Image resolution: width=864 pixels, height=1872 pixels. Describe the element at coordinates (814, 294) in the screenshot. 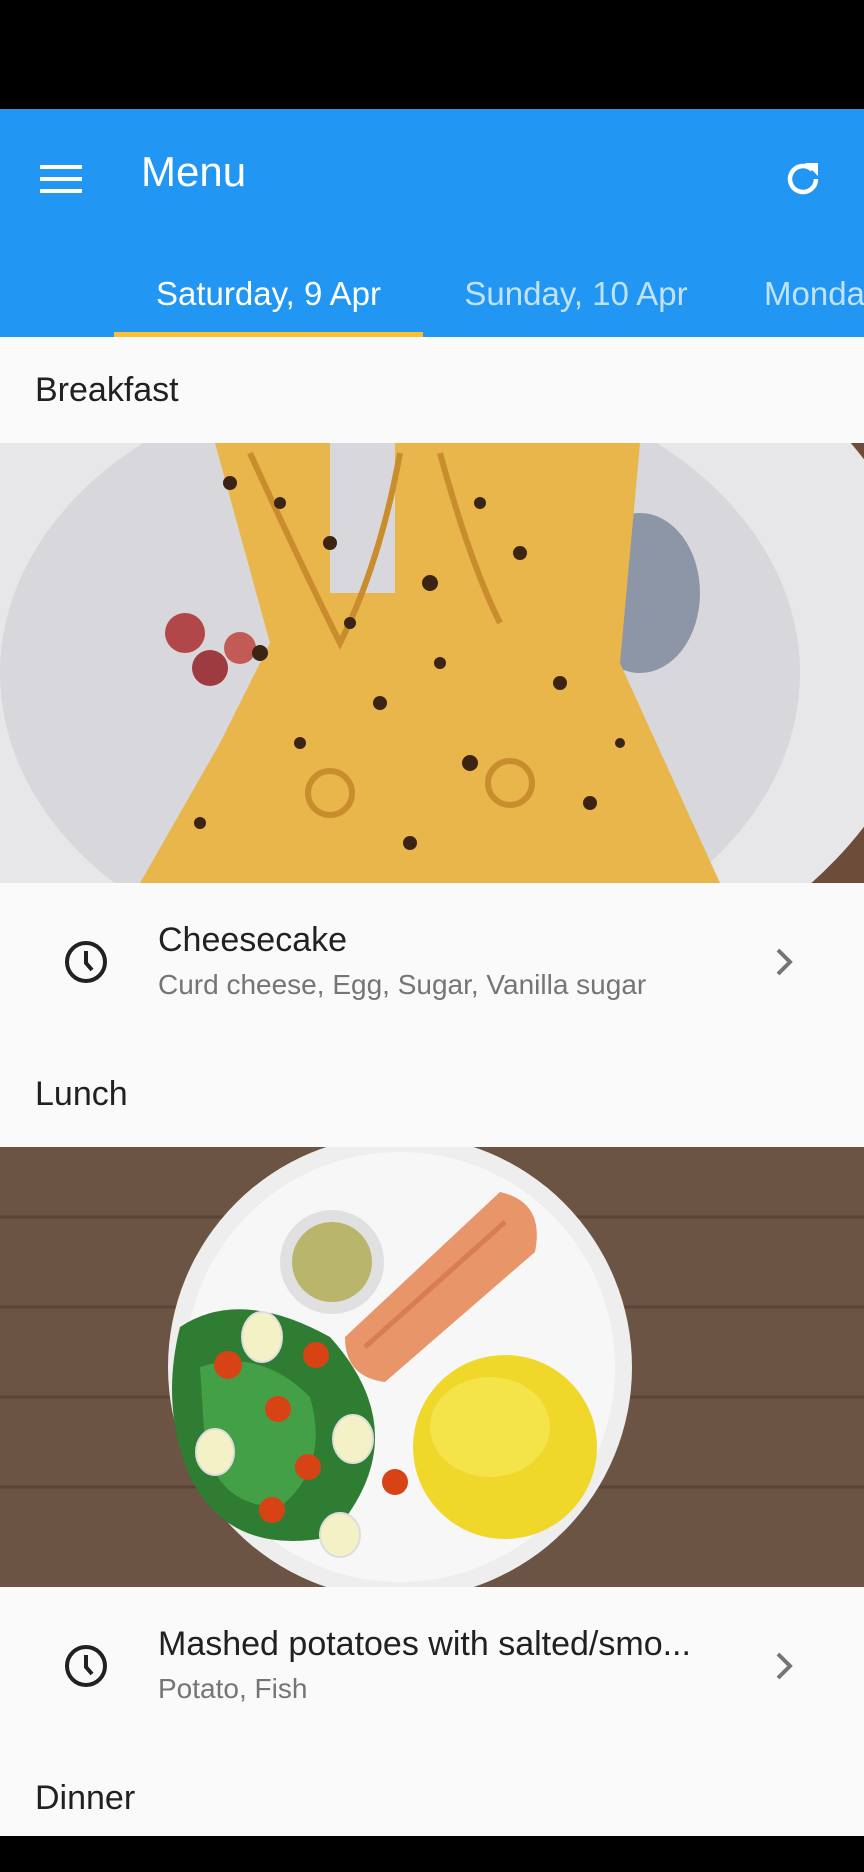

I see `tab-monday: Monda` at that location.